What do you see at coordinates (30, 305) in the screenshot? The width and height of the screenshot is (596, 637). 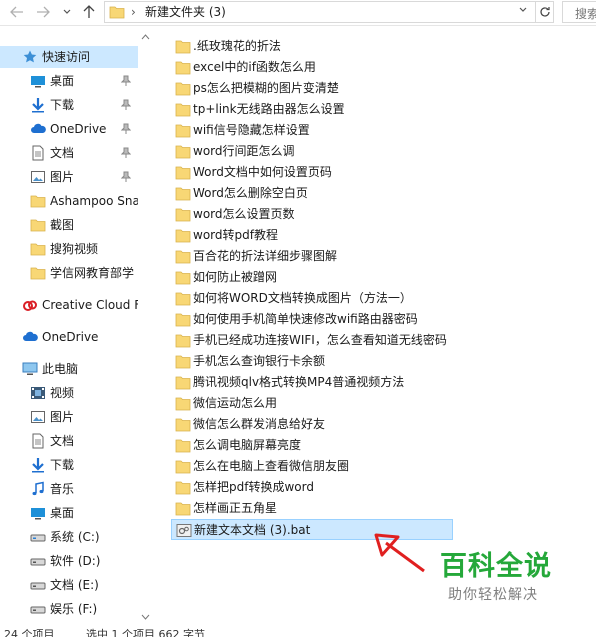 I see `creative-cloud-icon` at bounding box center [30, 305].